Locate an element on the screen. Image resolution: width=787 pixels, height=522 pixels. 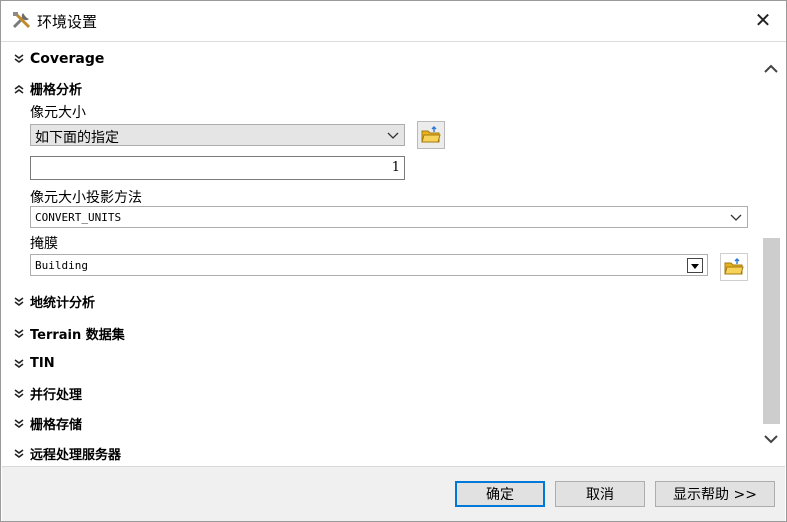
cell-size-browse-button is located at coordinates (431, 135).